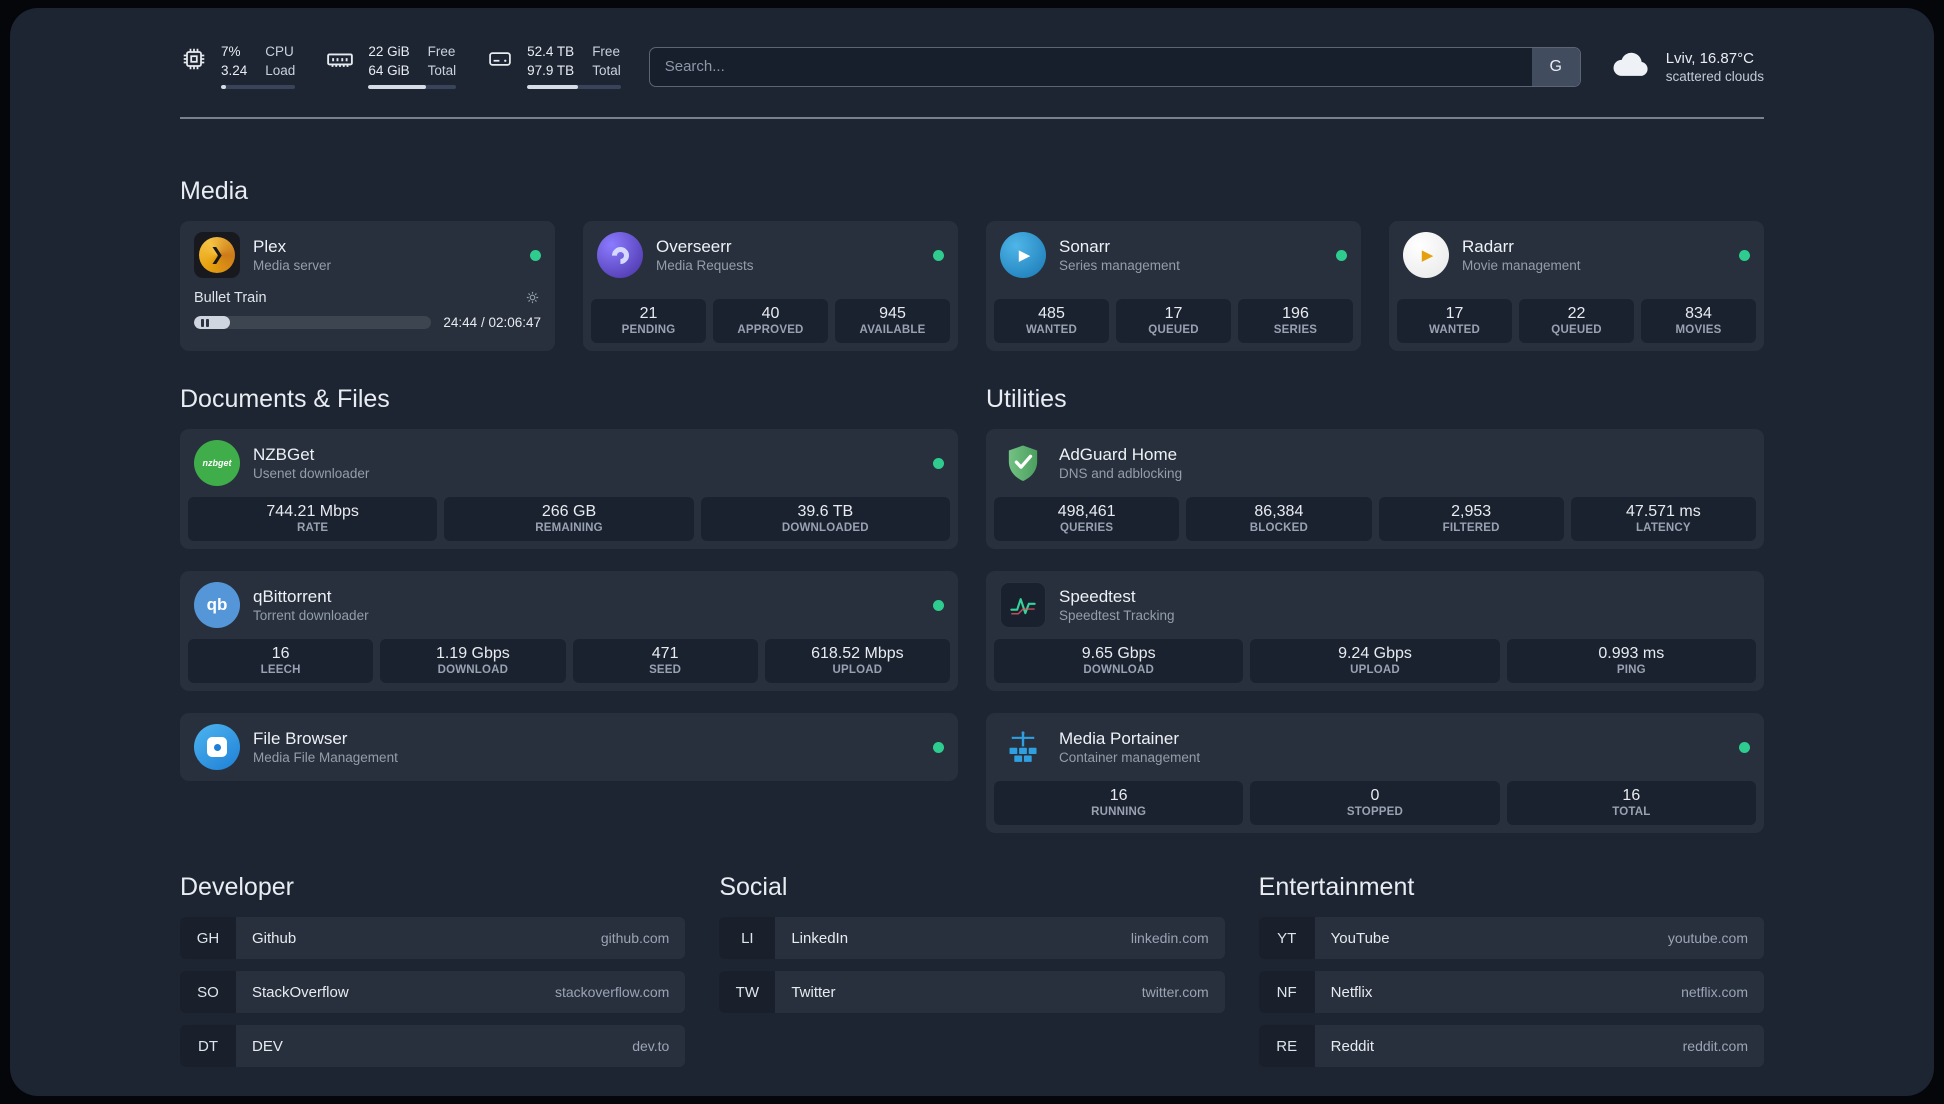  I want to click on memory-usage-bar, so click(412, 86).